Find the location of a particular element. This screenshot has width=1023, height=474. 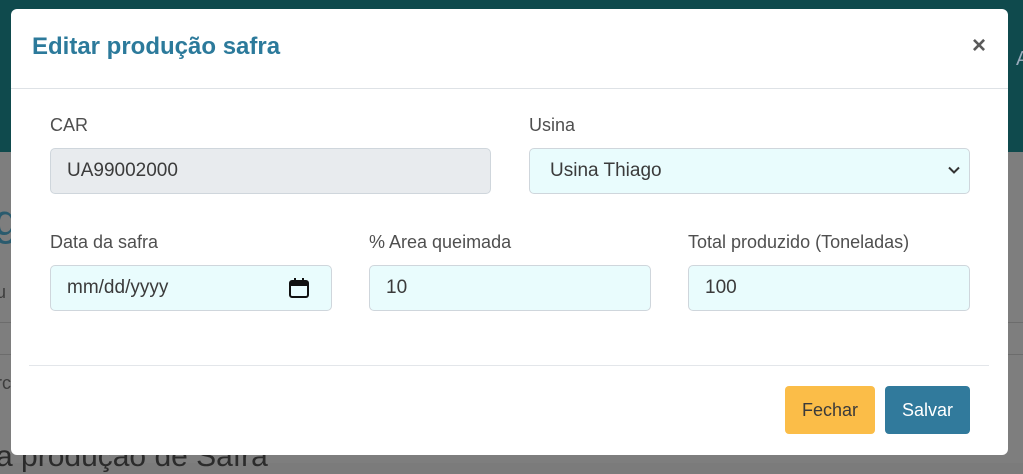

background-header-letter: A is located at coordinates (1019, 59).